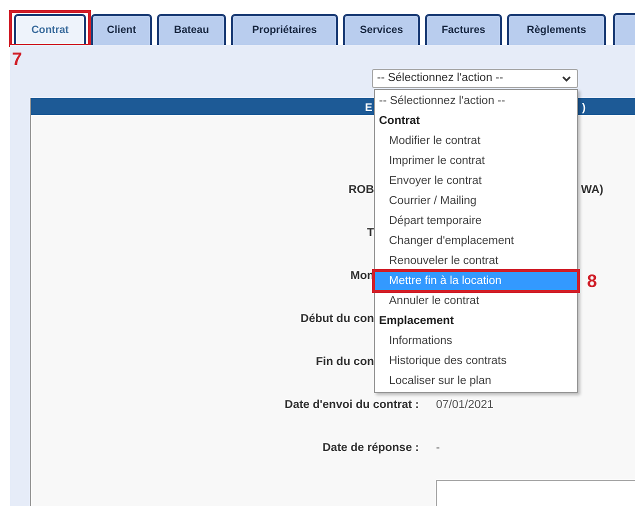 This screenshot has height=506, width=635. I want to click on tab: Services, so click(381, 29).